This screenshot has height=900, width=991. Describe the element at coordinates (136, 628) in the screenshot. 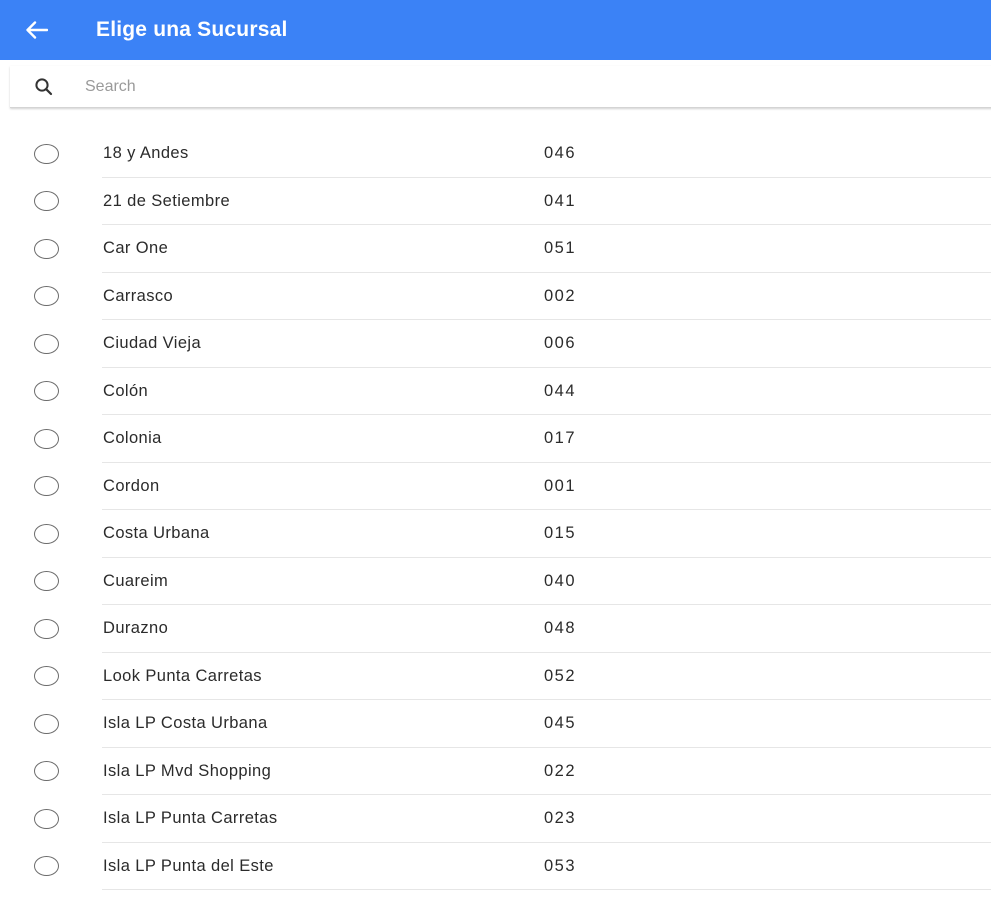

I see `branch-name: Durazno` at that location.